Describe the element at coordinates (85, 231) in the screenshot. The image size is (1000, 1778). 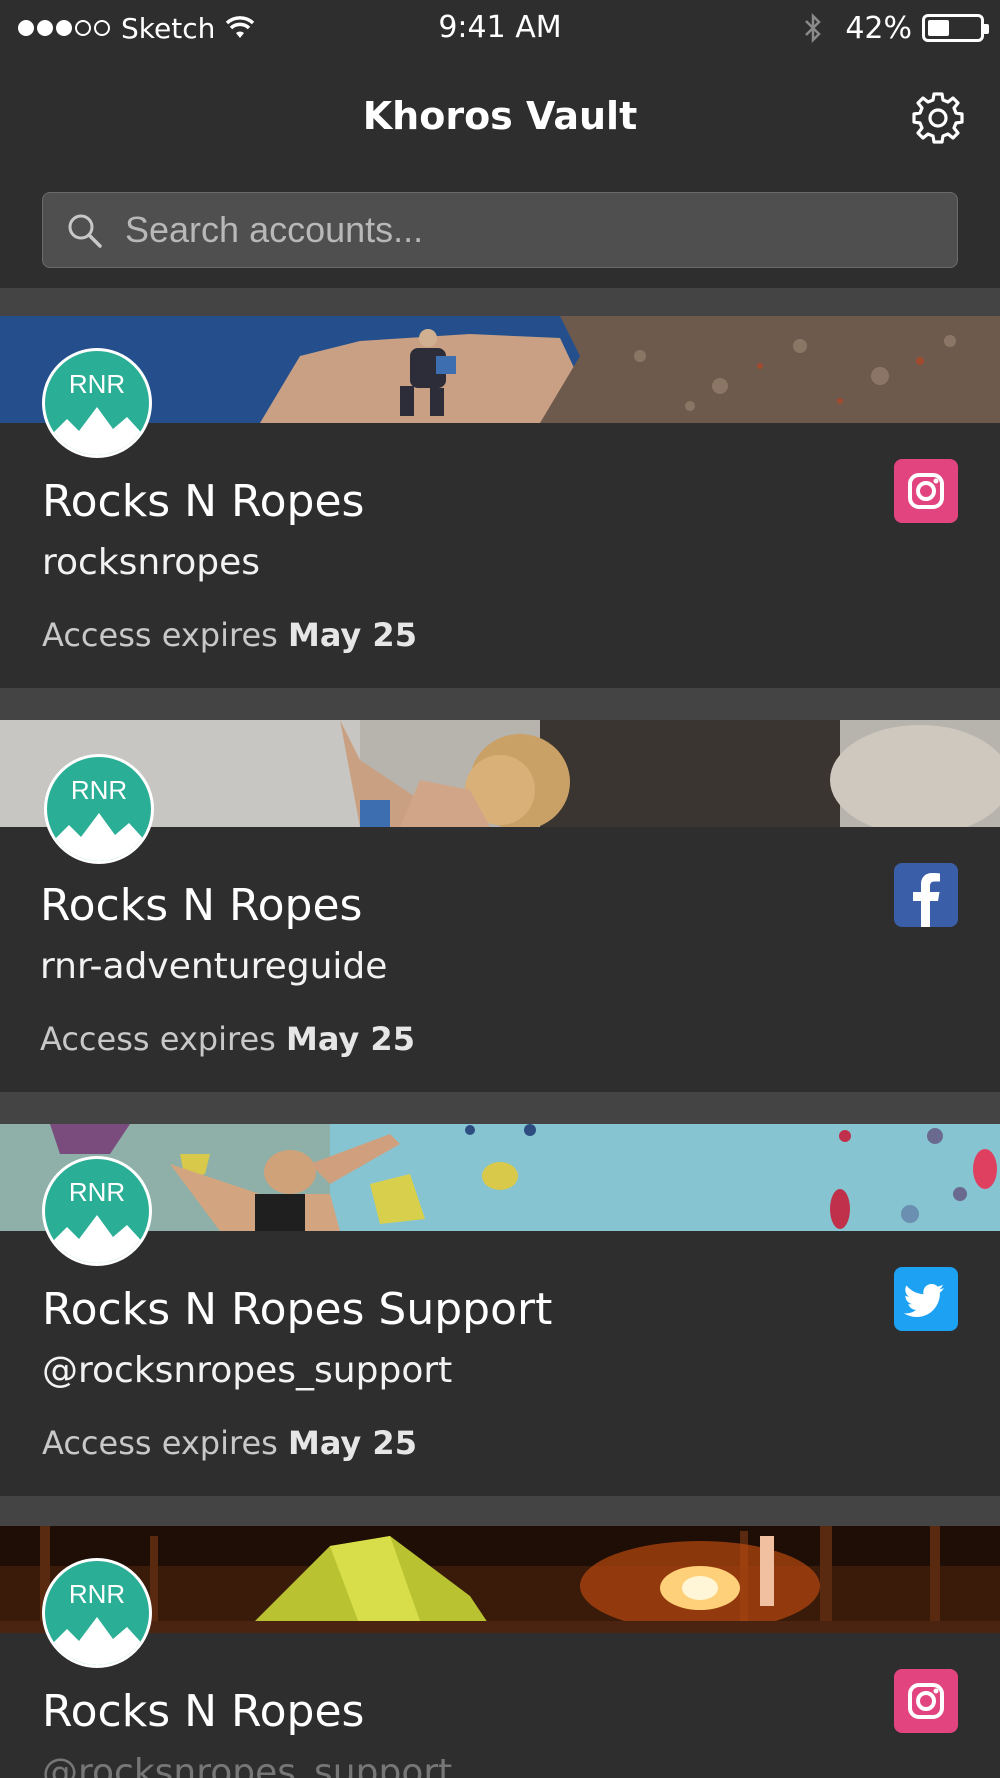
I see `search-icon` at that location.